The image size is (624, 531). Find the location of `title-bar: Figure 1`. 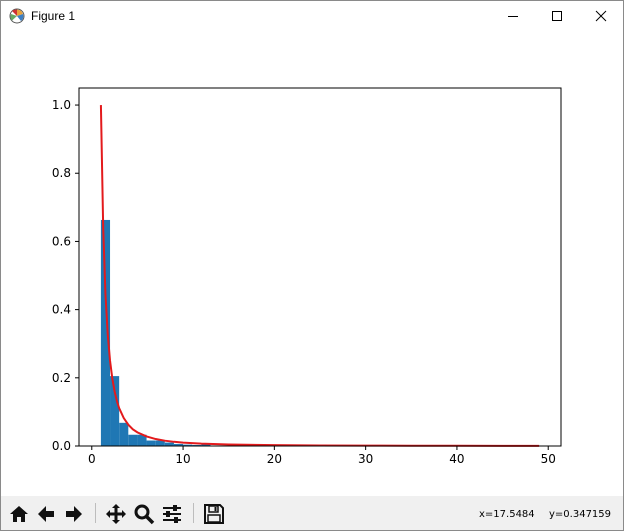

title-bar: Figure 1 is located at coordinates (312, 16).